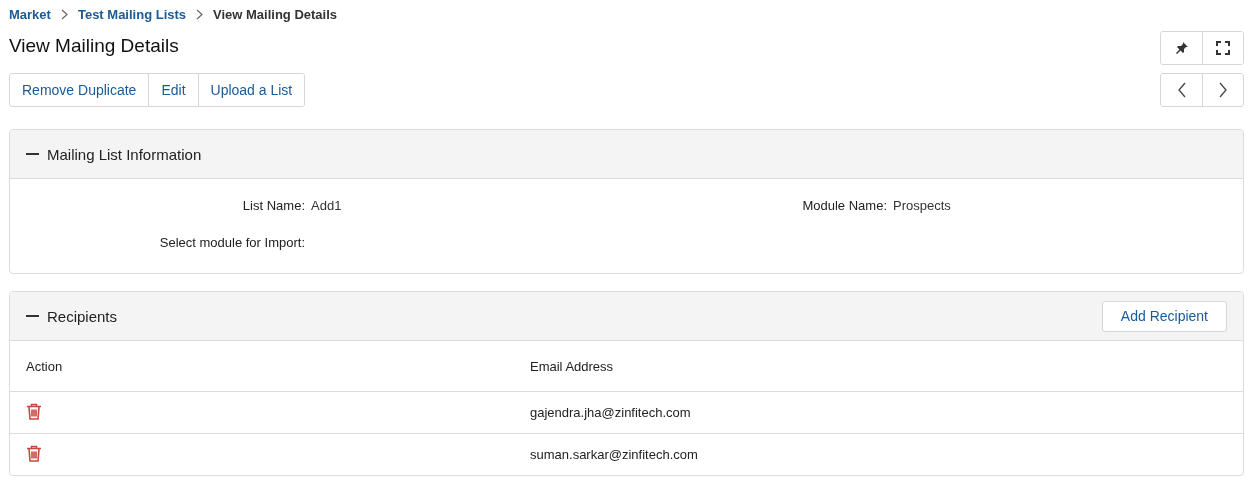 The height and width of the screenshot is (494, 1254). I want to click on chevron-left-icon, so click(1181, 90).